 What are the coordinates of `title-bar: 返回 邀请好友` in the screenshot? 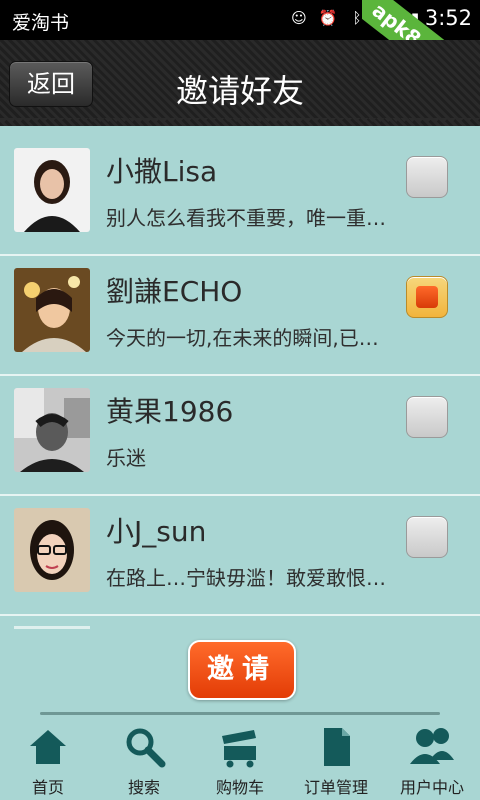 It's located at (240, 83).